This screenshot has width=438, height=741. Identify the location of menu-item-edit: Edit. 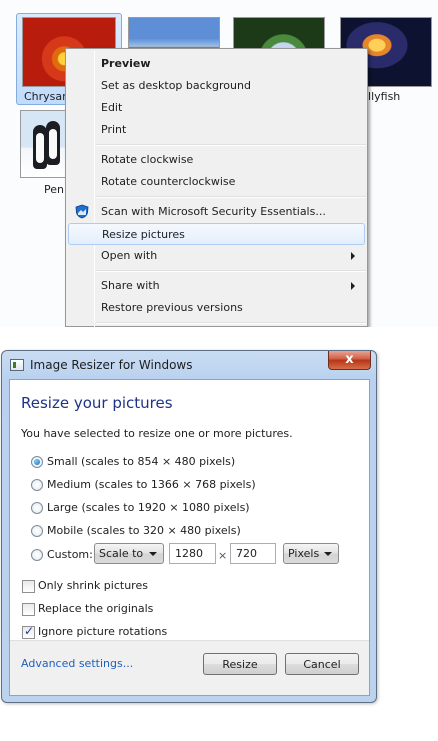
(216, 108).